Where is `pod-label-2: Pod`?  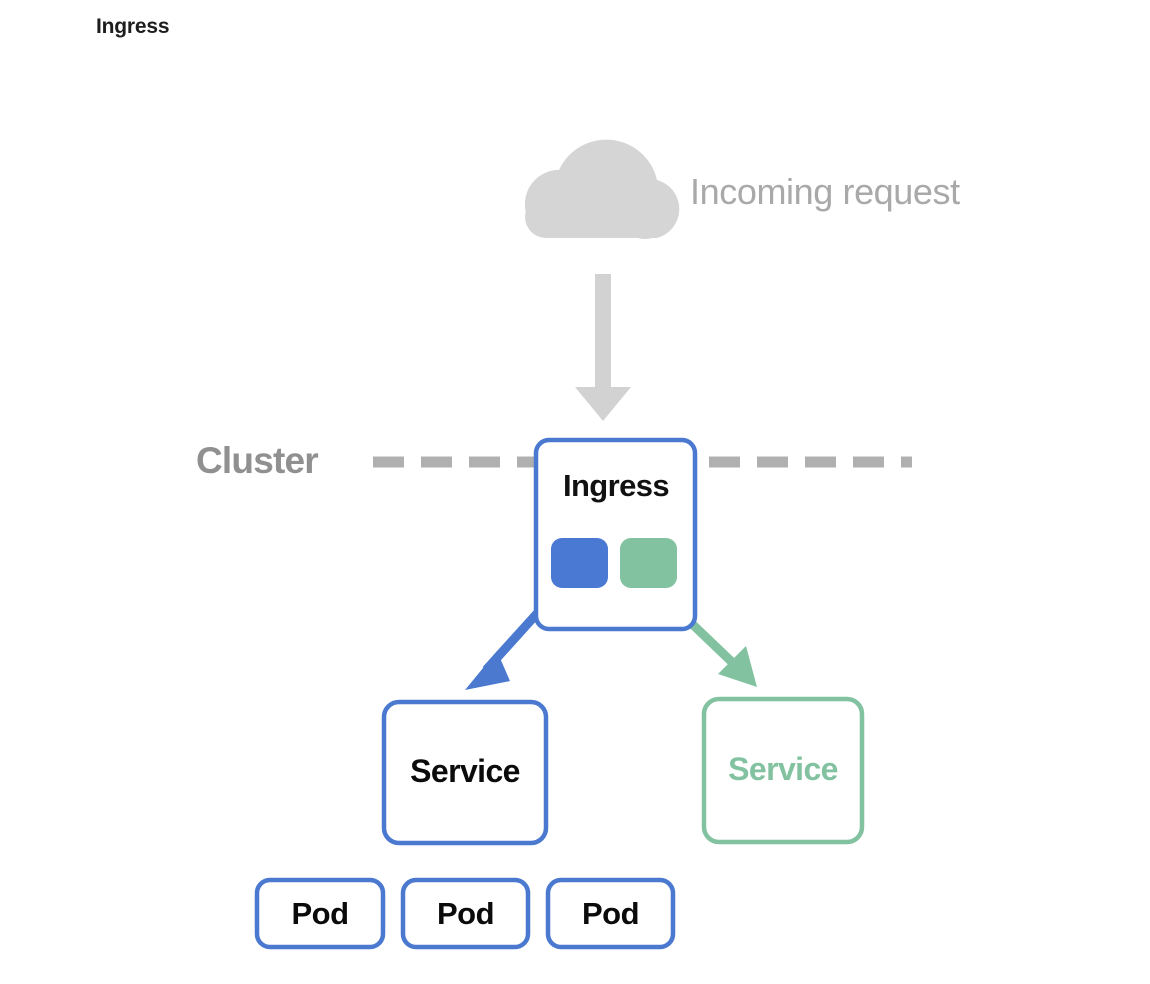 pod-label-2: Pod is located at coordinates (610, 913).